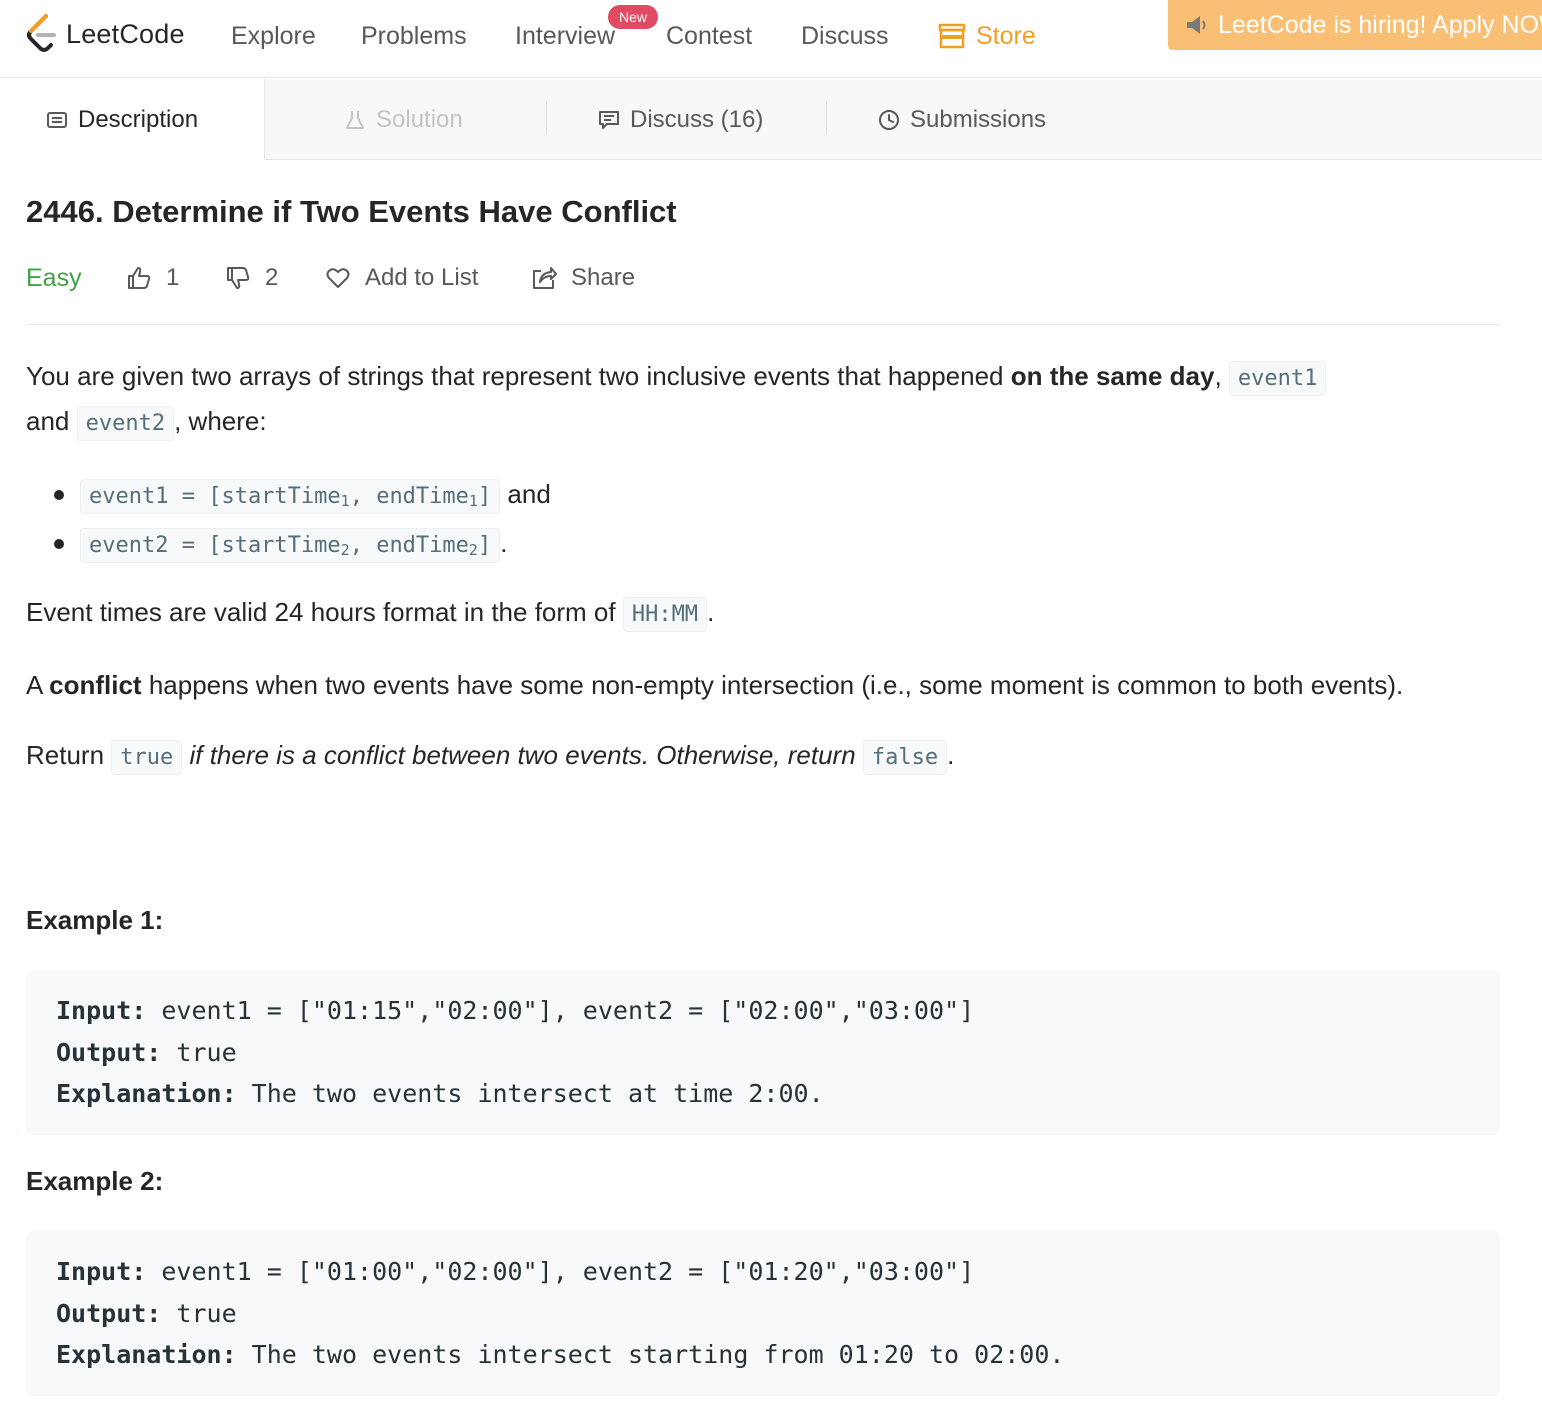 This screenshot has width=1542, height=1422. I want to click on thumbs-down-icon, so click(238, 278).